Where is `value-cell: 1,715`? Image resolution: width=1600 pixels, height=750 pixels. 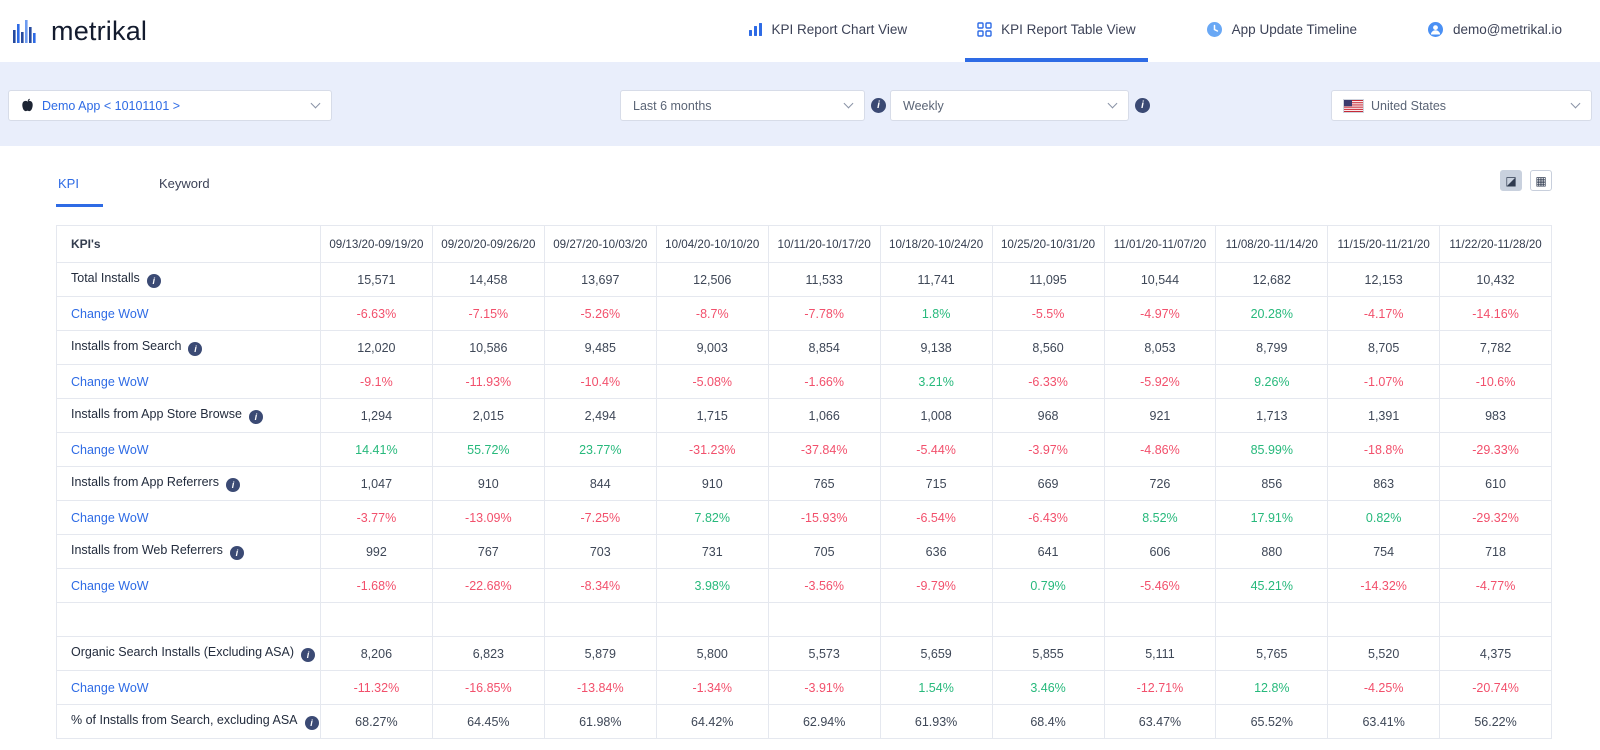
value-cell: 1,715 is located at coordinates (712, 415).